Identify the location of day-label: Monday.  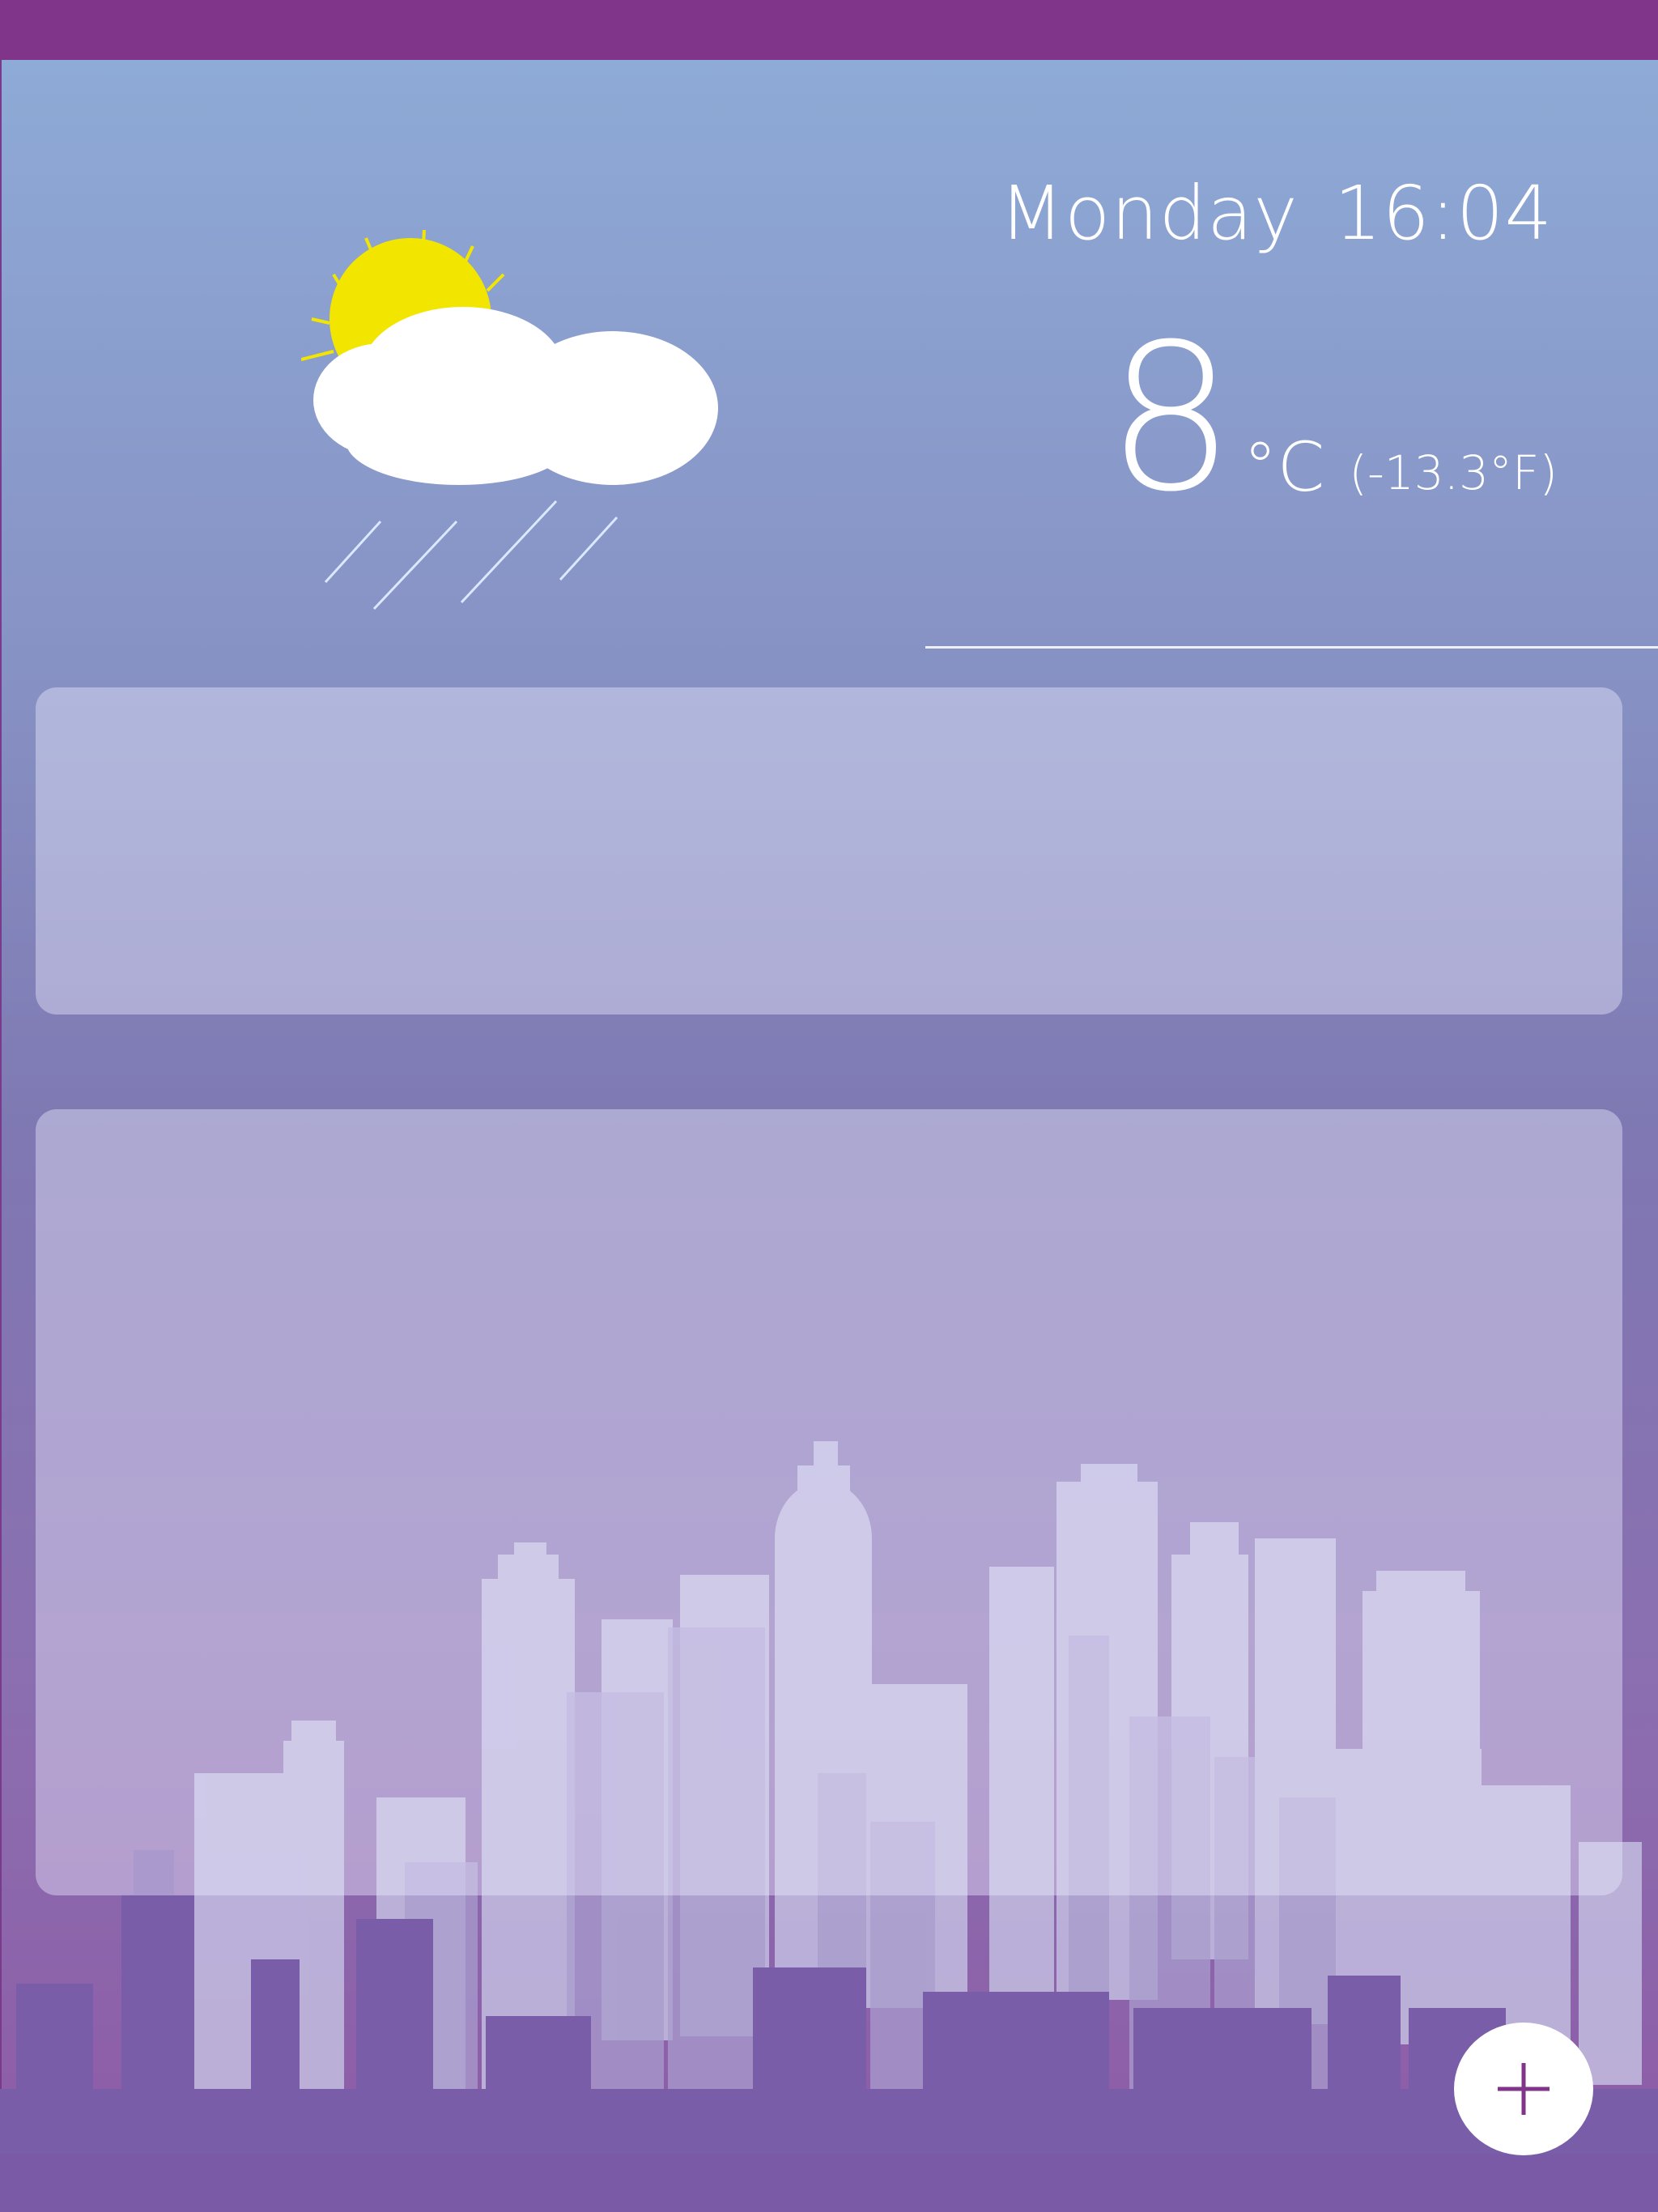
(1149, 213).